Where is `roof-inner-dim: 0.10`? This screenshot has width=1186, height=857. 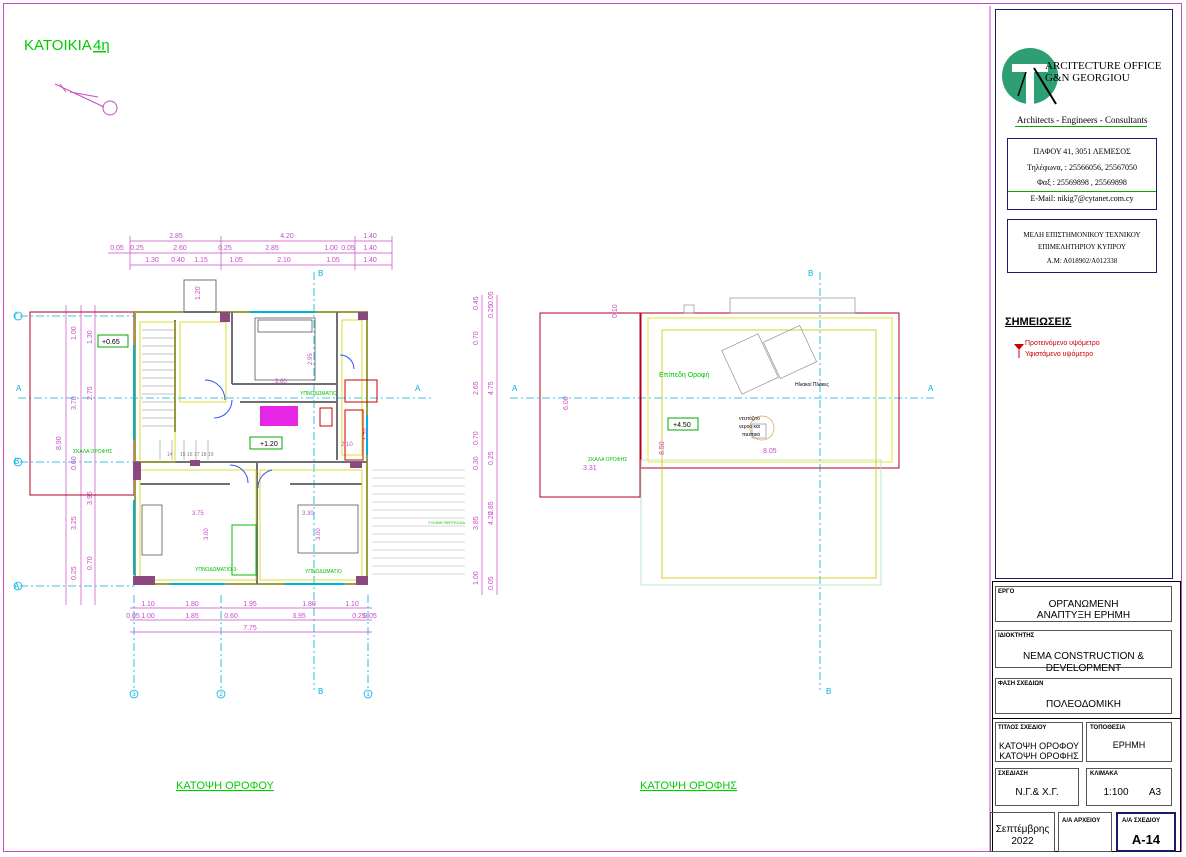
roof-inner-dim: 0.10 is located at coordinates (615, 311).